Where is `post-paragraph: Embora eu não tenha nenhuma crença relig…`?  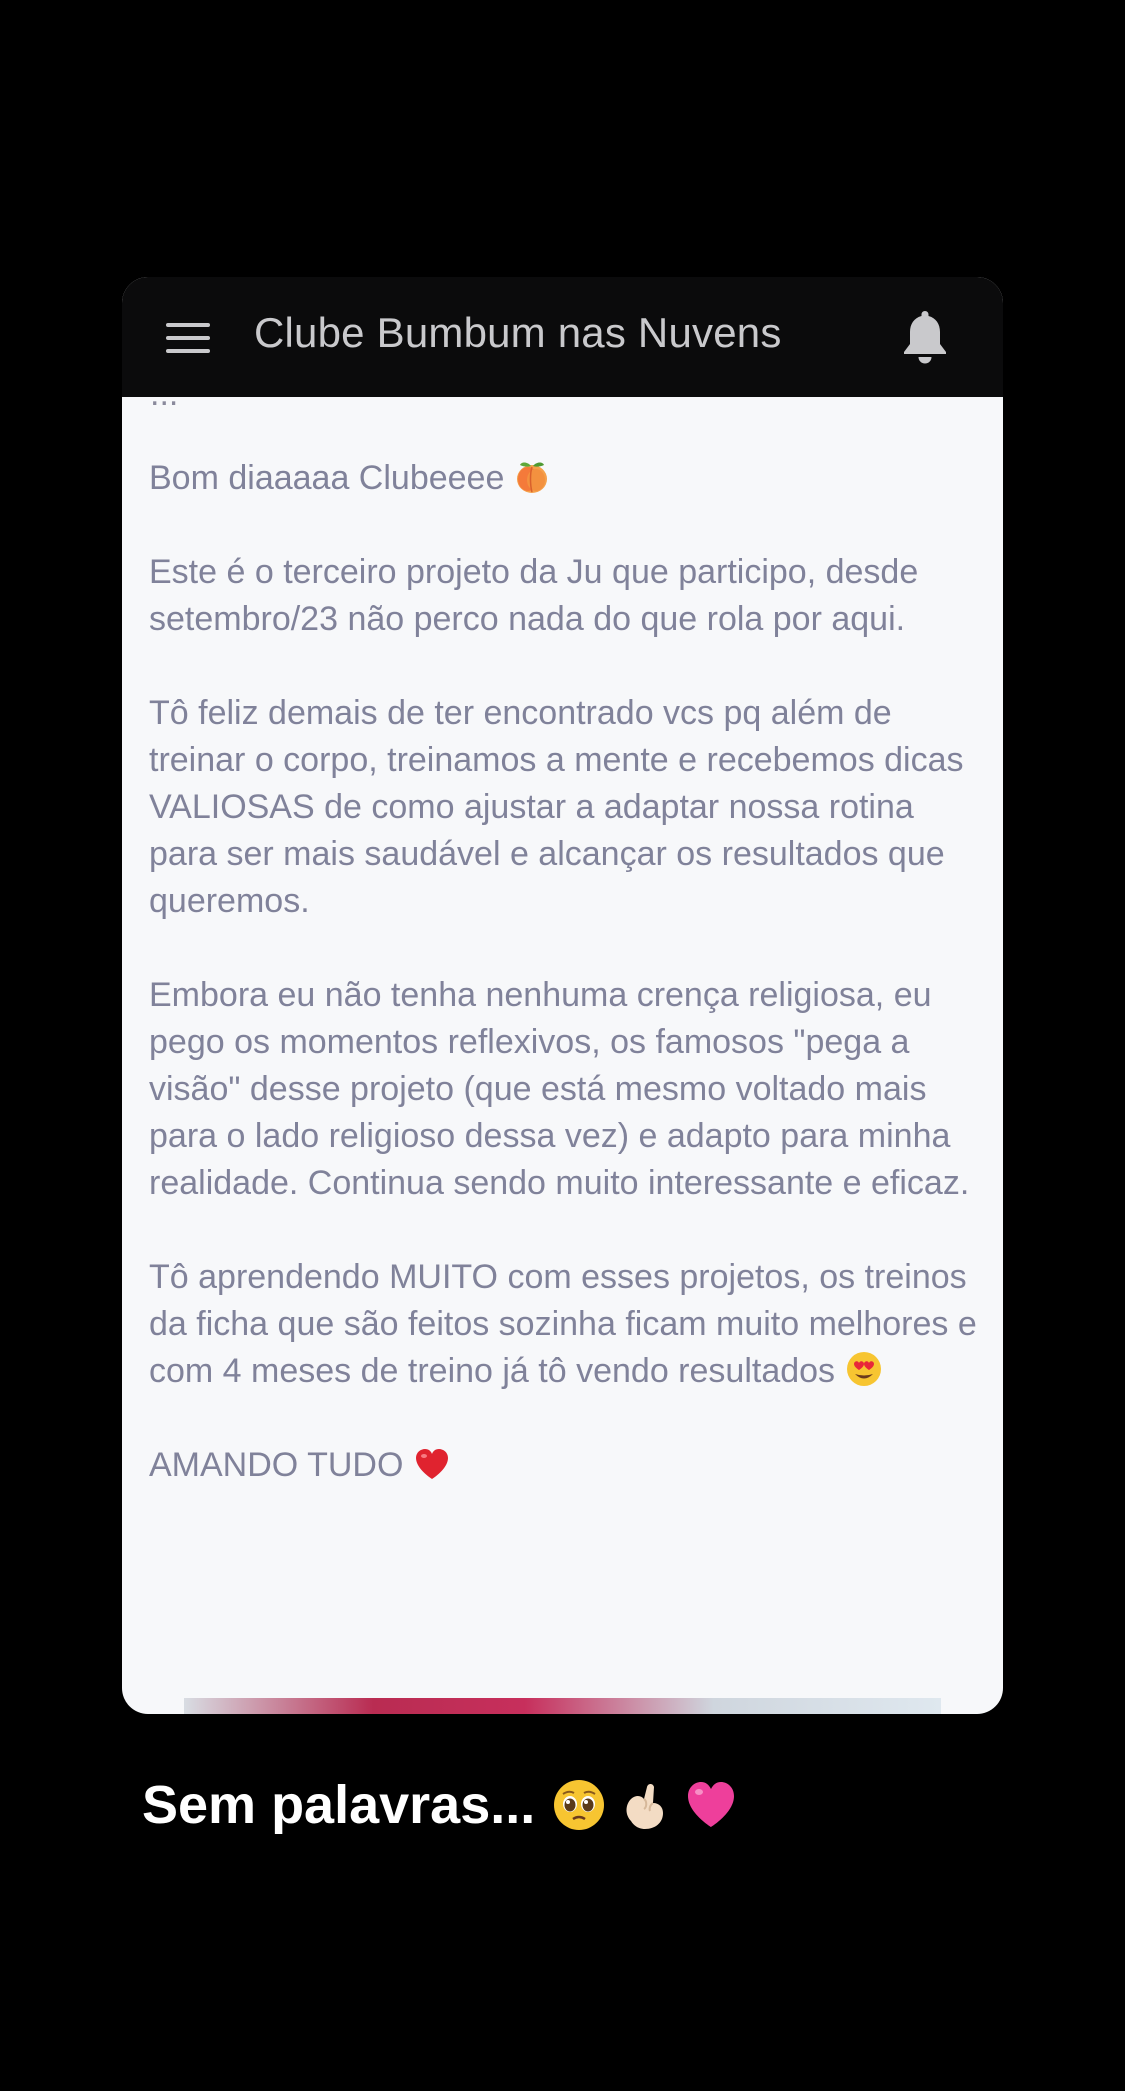
post-paragraph: Embora eu não tenha nenhuma crença relig… is located at coordinates (559, 1089).